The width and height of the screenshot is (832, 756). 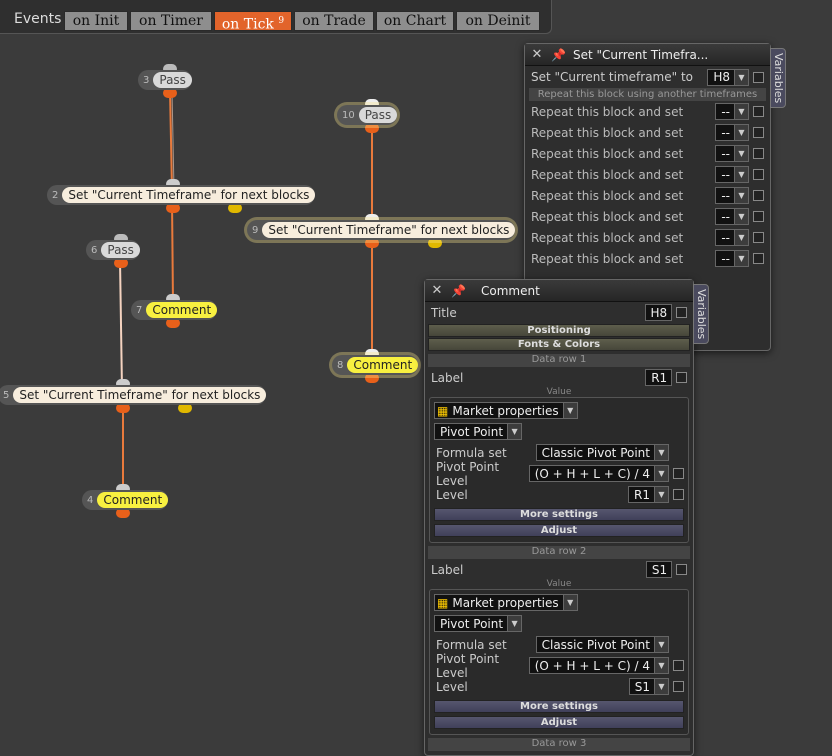 What do you see at coordinates (758, 77) in the screenshot?
I see `current-timeframe-checkbox` at bounding box center [758, 77].